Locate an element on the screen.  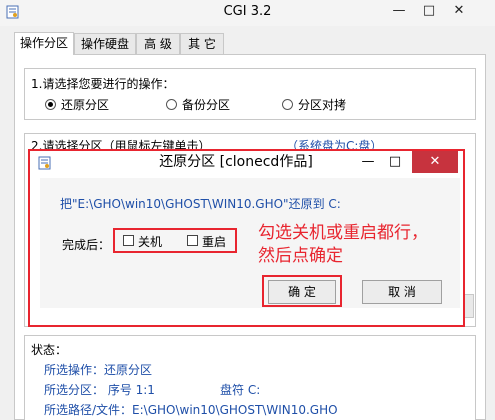
radio-backup: 备份分区 is located at coordinates (211, 104).